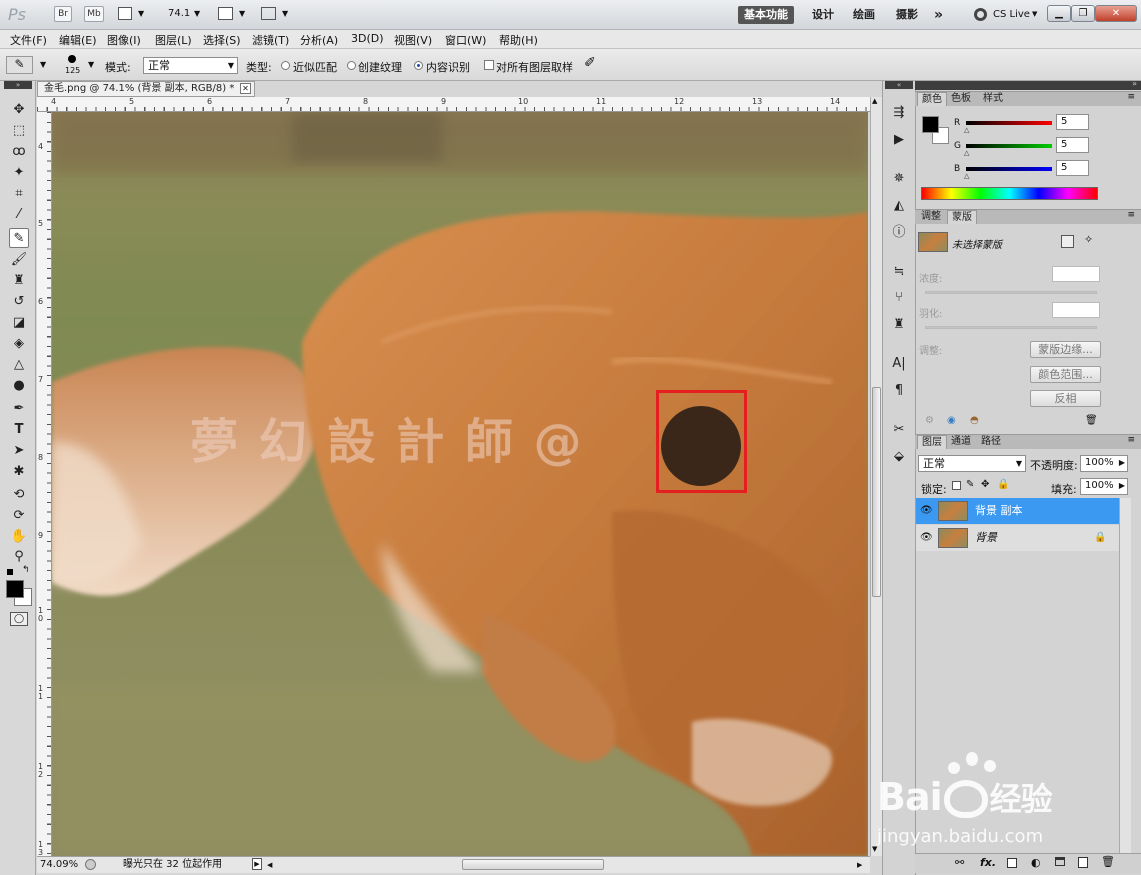  What do you see at coordinates (932, 442) in the screenshot?
I see `tab-layers: 图层` at bounding box center [932, 442].